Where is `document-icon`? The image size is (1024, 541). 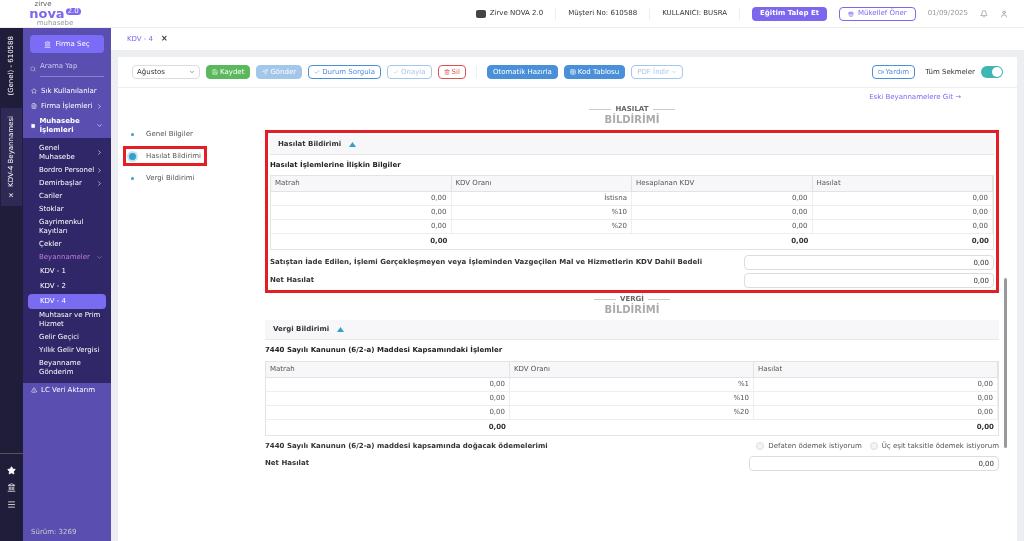 document-icon is located at coordinates (34, 106).